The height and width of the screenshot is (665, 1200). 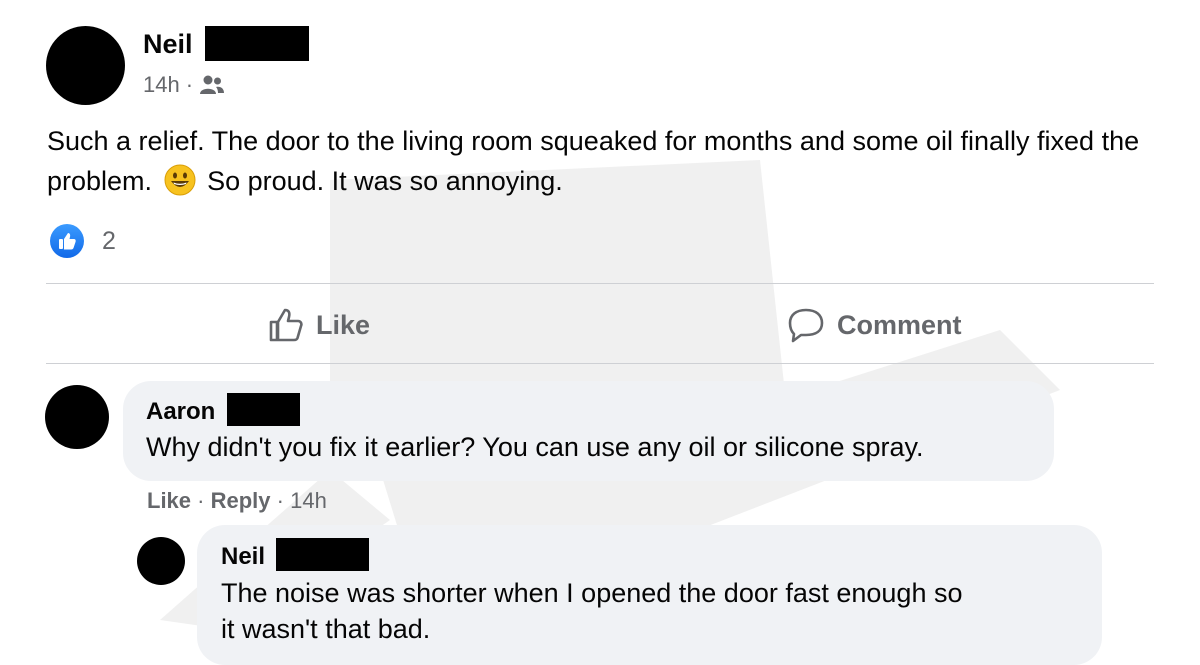 What do you see at coordinates (806, 325) in the screenshot?
I see `comment-icon` at bounding box center [806, 325].